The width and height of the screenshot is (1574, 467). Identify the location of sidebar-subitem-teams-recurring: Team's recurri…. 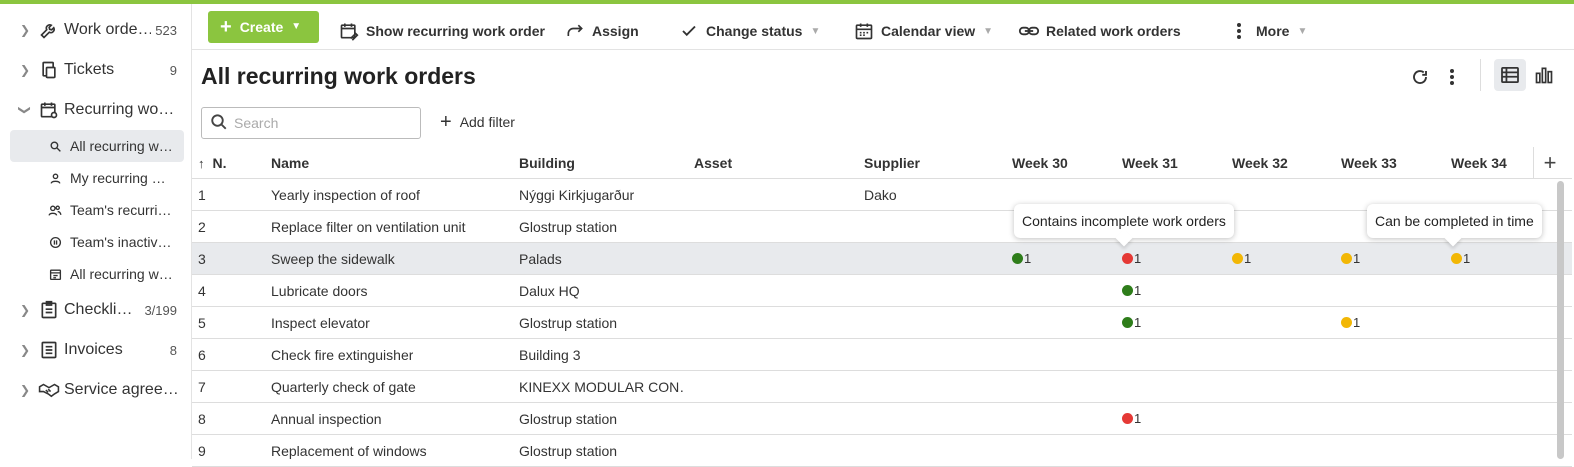
(97, 210).